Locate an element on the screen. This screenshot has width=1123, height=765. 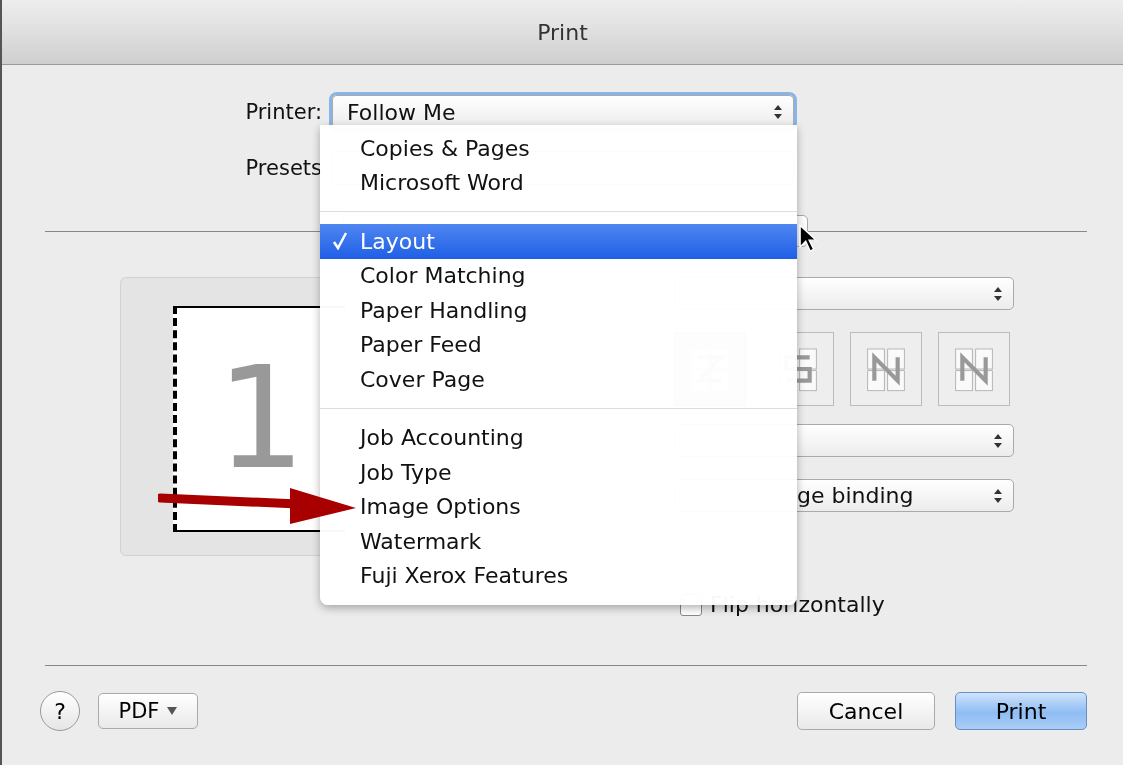
menu-item: Cover Page is located at coordinates (558, 379).